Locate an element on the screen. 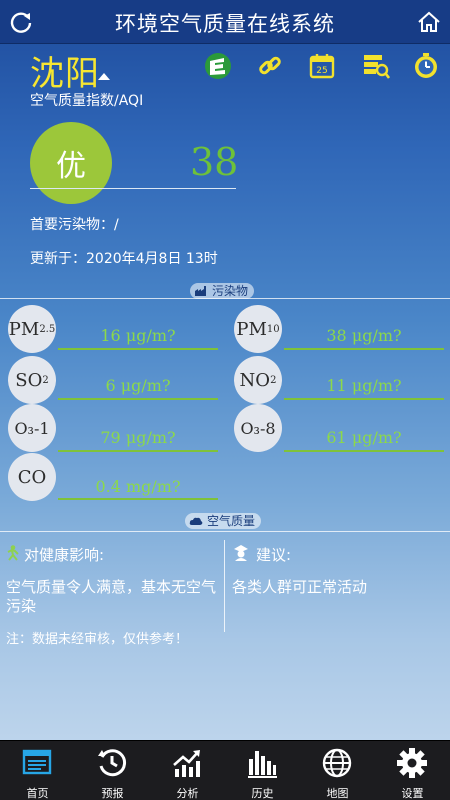 The image size is (450, 800). calendar-icon: 25 is located at coordinates (322, 66).